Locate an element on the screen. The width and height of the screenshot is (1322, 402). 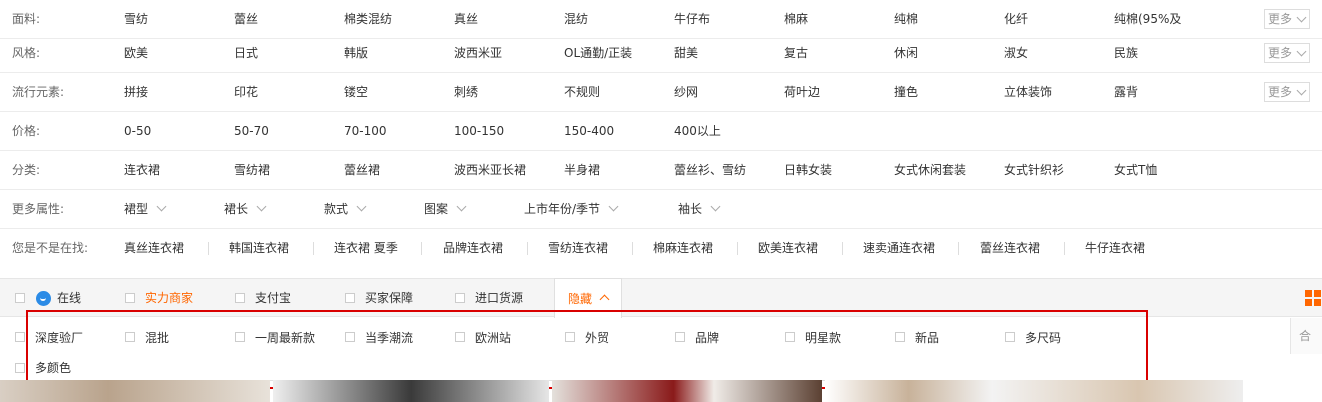
suggestion-link: 韩国连衣裙 is located at coordinates (259, 248).